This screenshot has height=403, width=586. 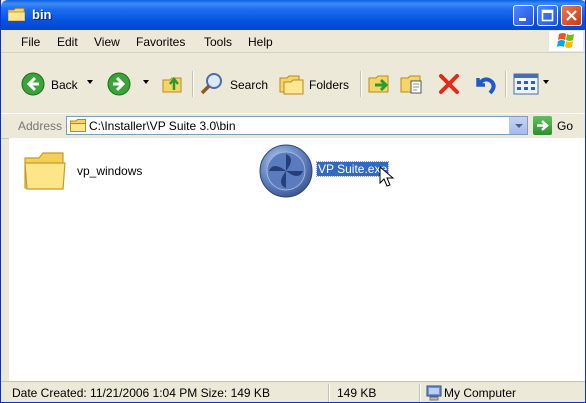 I want to click on address-label: Address, so click(x=40, y=126).